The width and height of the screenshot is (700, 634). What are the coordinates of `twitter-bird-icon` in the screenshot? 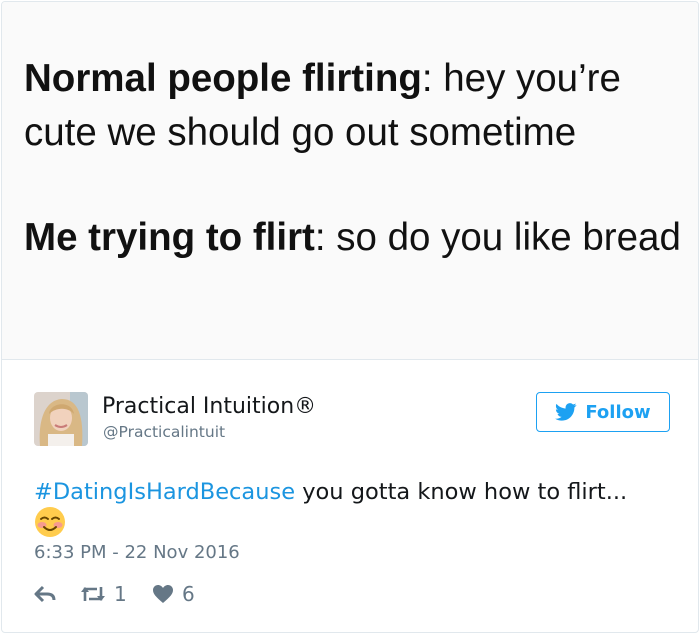 It's located at (566, 412).